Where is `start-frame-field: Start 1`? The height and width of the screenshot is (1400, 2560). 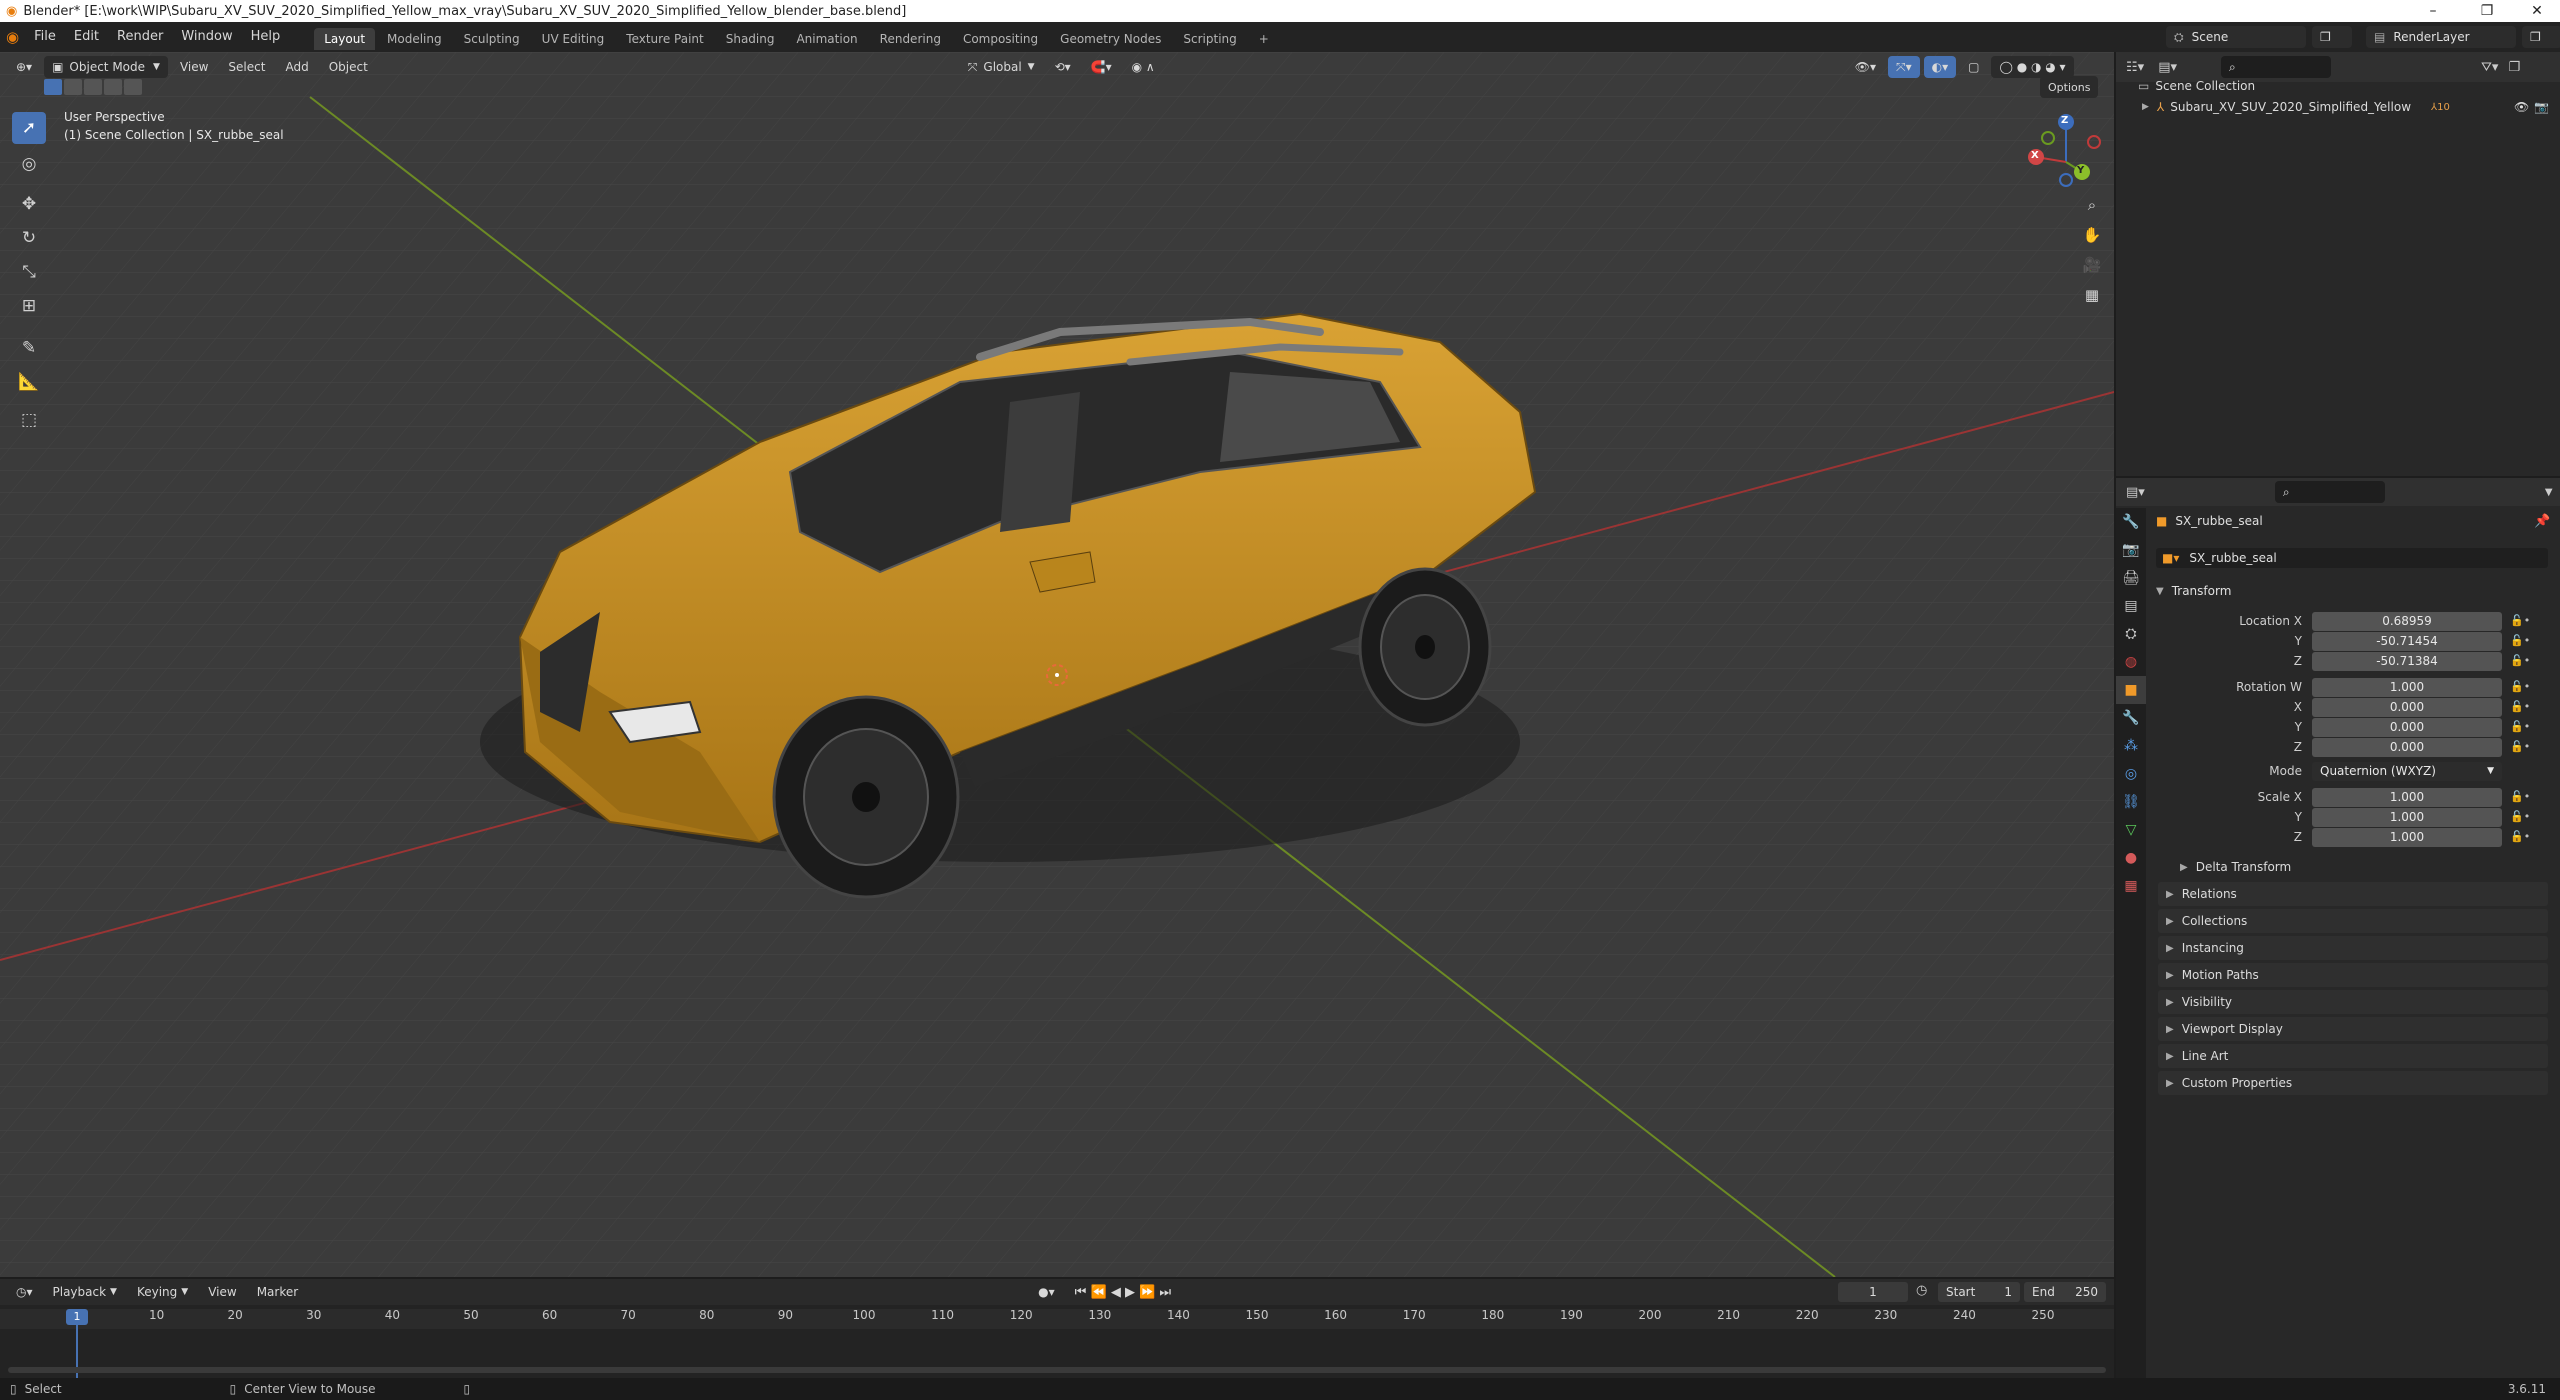 start-frame-field: Start 1 is located at coordinates (1979, 1292).